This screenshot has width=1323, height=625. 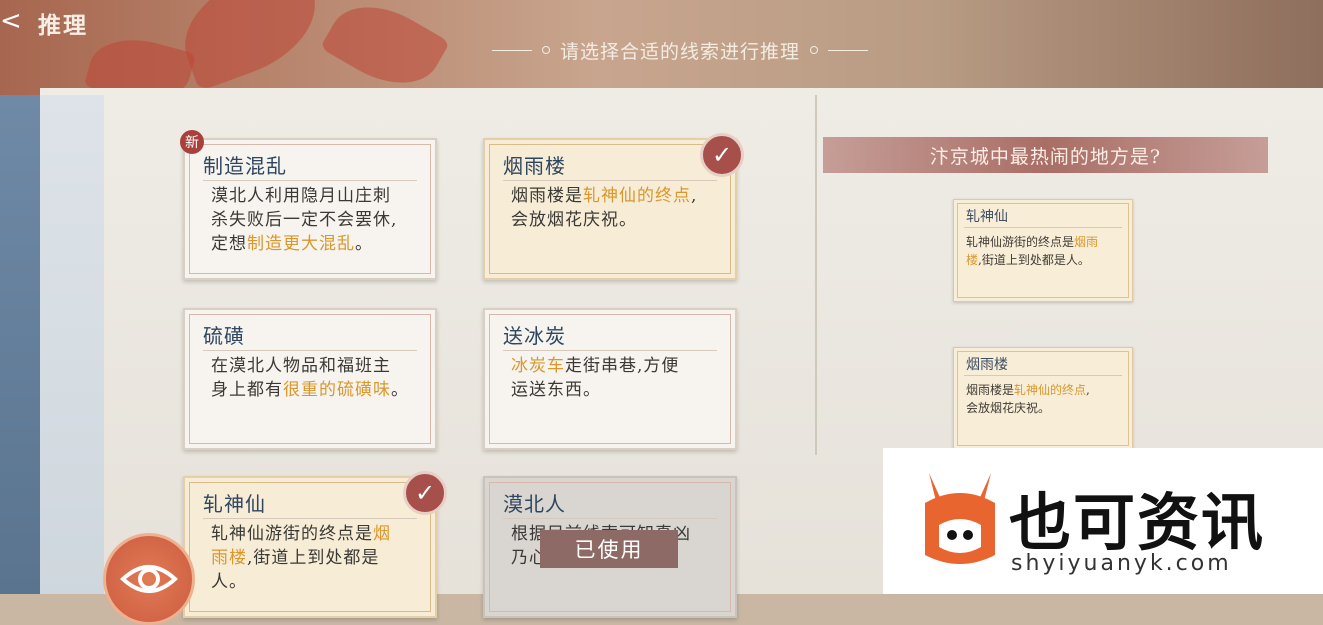 What do you see at coordinates (1032, 251) in the screenshot?
I see `selected-clue-text: 轧神仙游街的终点是烟雨 楼,街道上到处都是人。` at bounding box center [1032, 251].